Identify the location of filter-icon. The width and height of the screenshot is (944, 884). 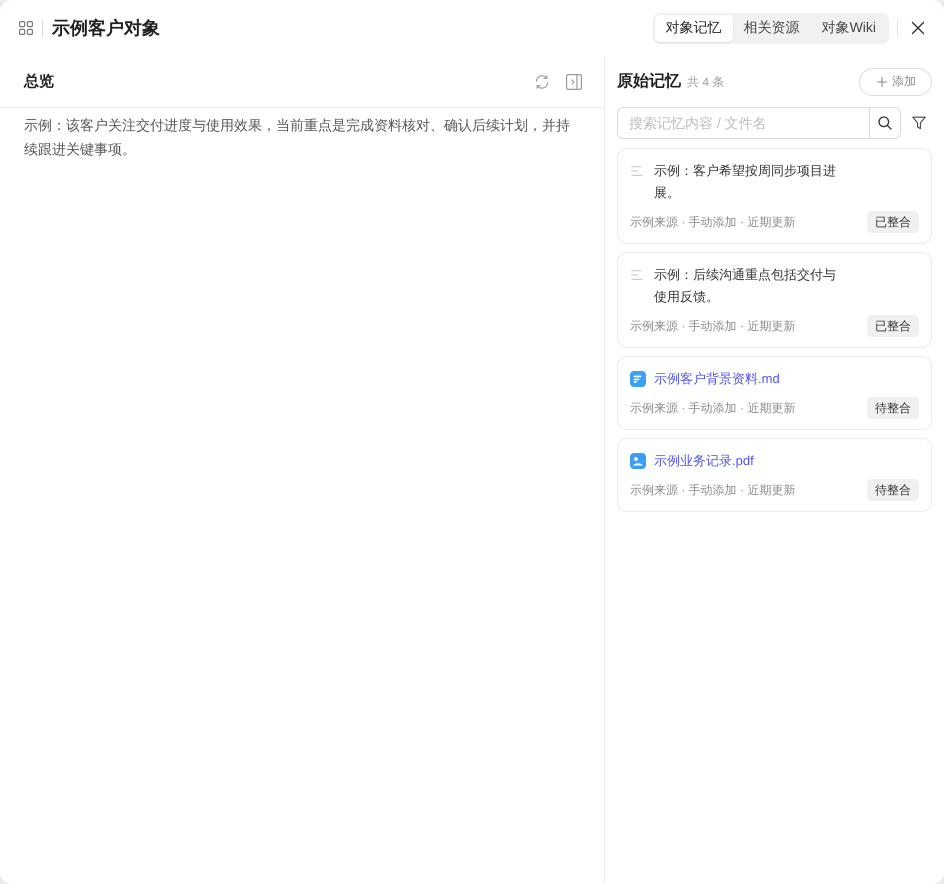
(919, 123).